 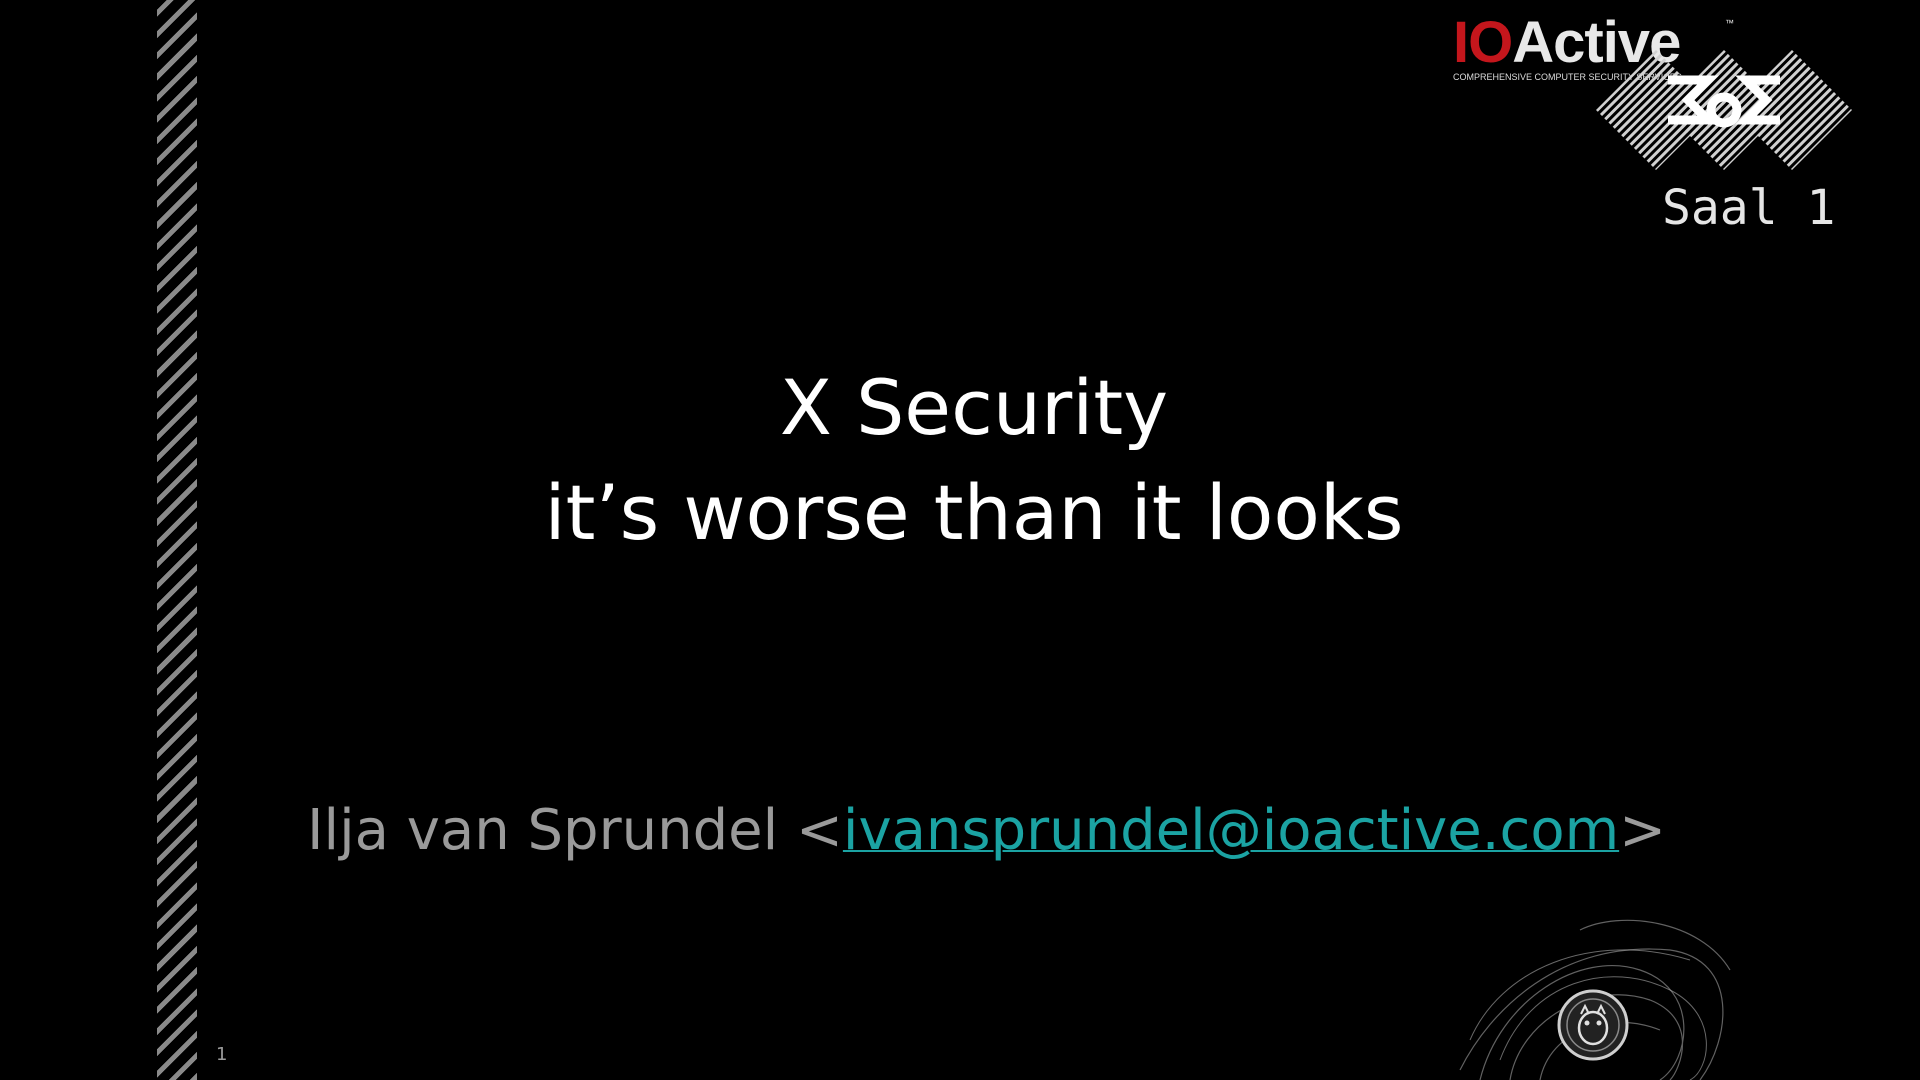 What do you see at coordinates (1643, 830) in the screenshot?
I see `author-suffix: >` at bounding box center [1643, 830].